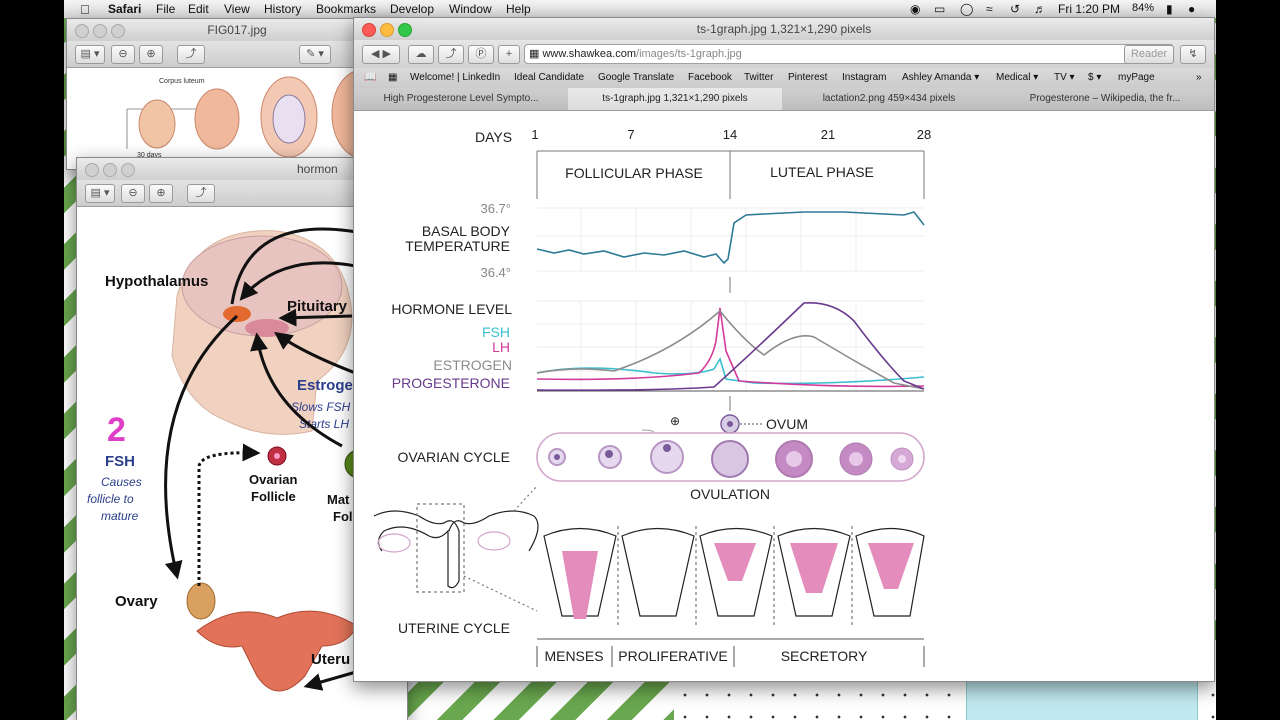 The image size is (1280, 720). Describe the element at coordinates (710, 77) in the screenshot. I see `bookmark-facebook: Facebook` at that location.